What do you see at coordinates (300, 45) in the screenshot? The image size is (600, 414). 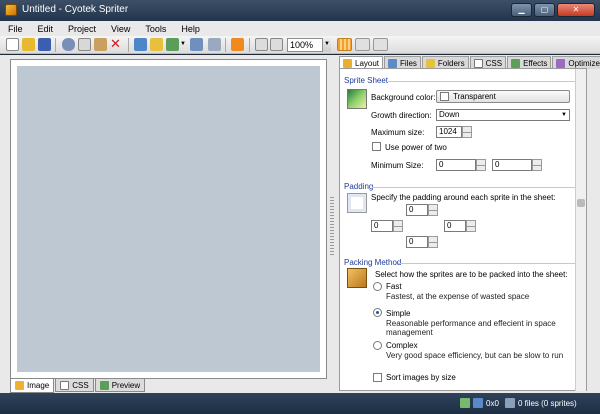 I see `toolbar: ✕ ▼ 100% ▼` at bounding box center [300, 45].